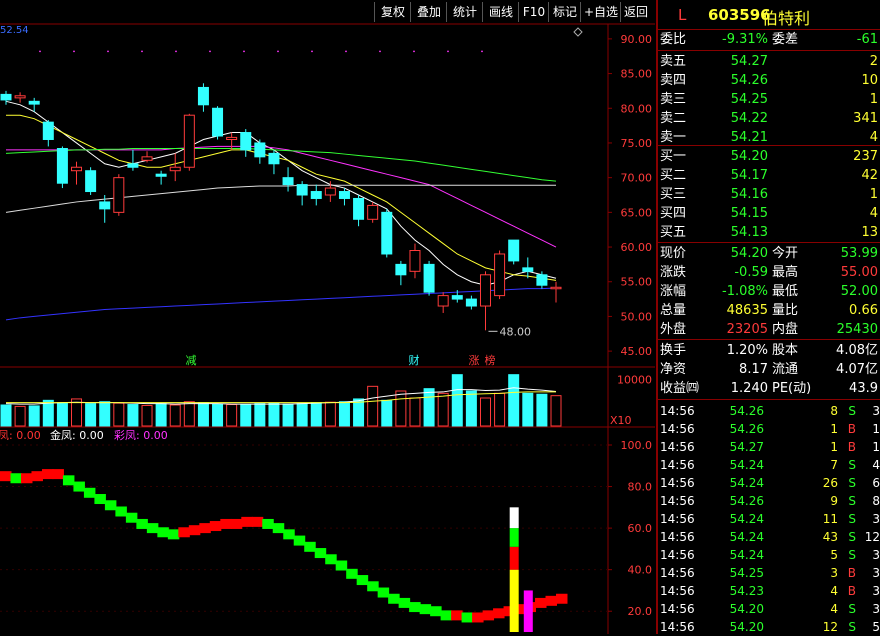 Image resolution: width=880 pixels, height=636 pixels. What do you see at coordinates (414, 360) in the screenshot?
I see `event-tag: 财` at bounding box center [414, 360].